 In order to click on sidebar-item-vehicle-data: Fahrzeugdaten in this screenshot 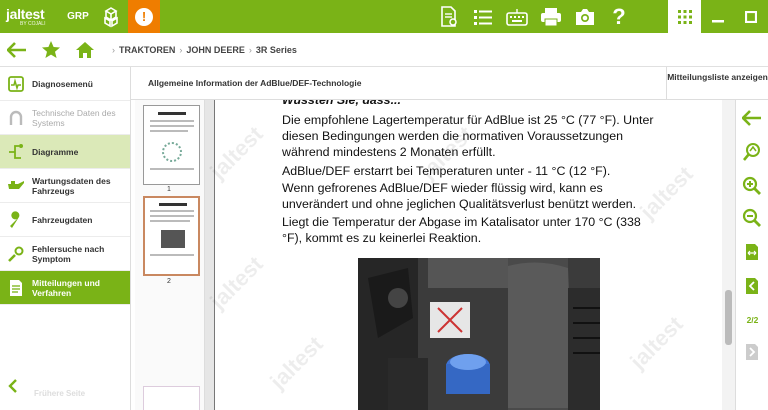, I will do `click(65, 220)`.